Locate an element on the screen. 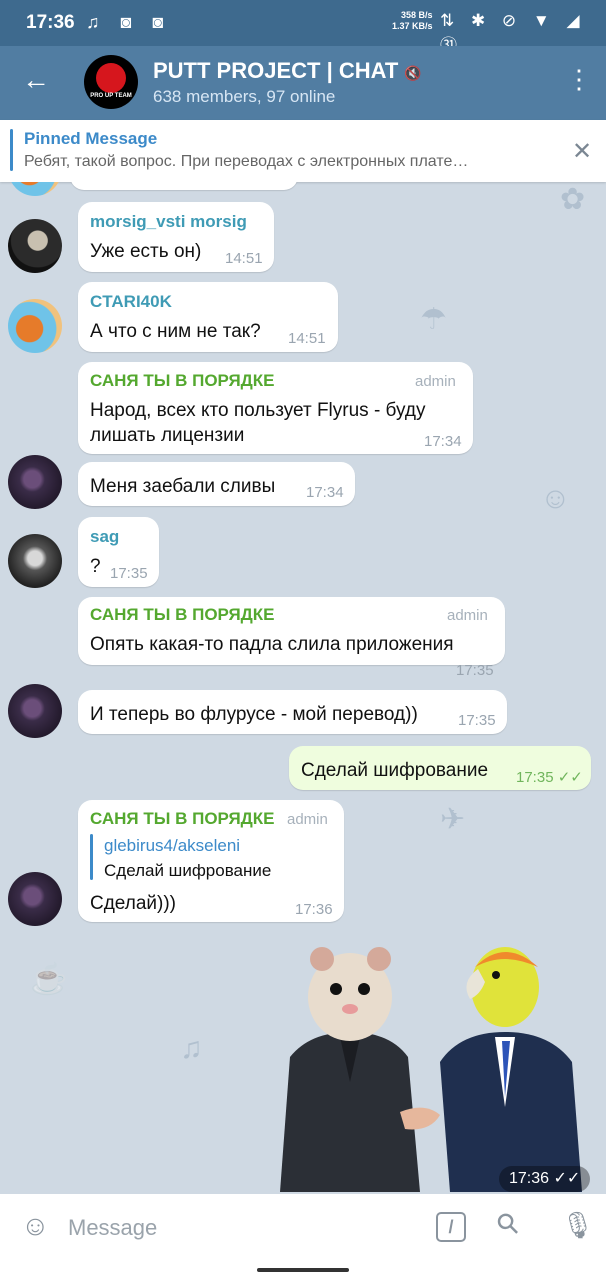 The width and height of the screenshot is (606, 1280). sticker-time: 17:36 ✓✓ is located at coordinates (545, 1179).